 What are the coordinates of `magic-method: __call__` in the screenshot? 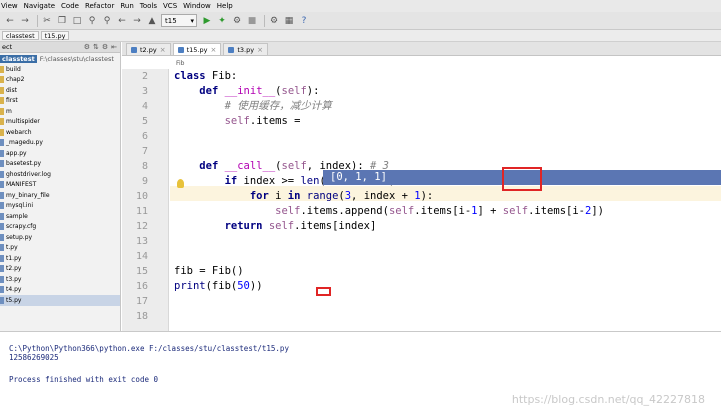 It's located at (250, 166).